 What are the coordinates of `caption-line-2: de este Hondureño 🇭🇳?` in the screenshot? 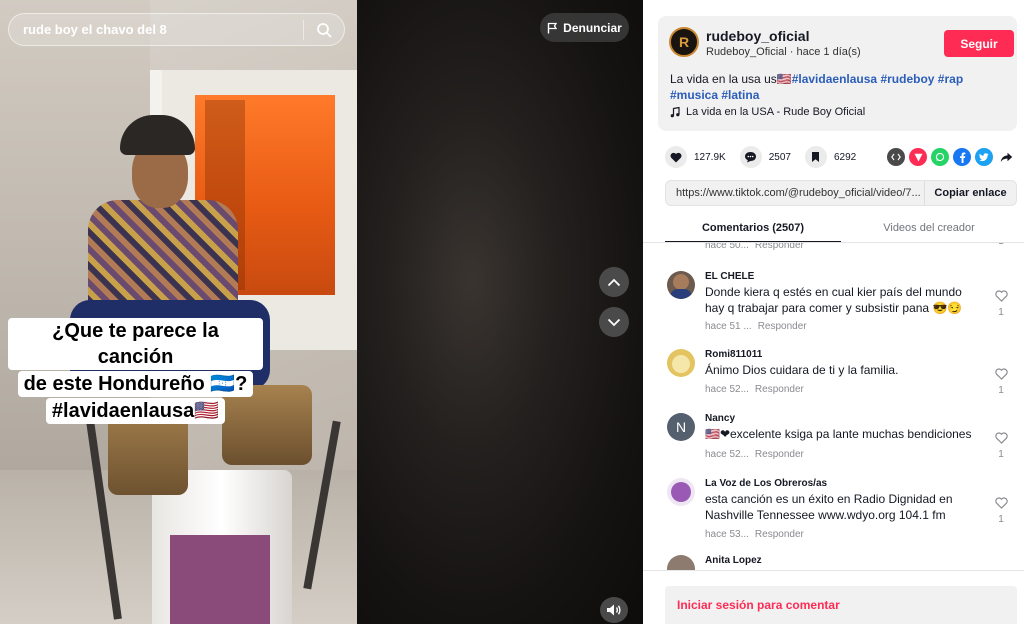 It's located at (135, 384).